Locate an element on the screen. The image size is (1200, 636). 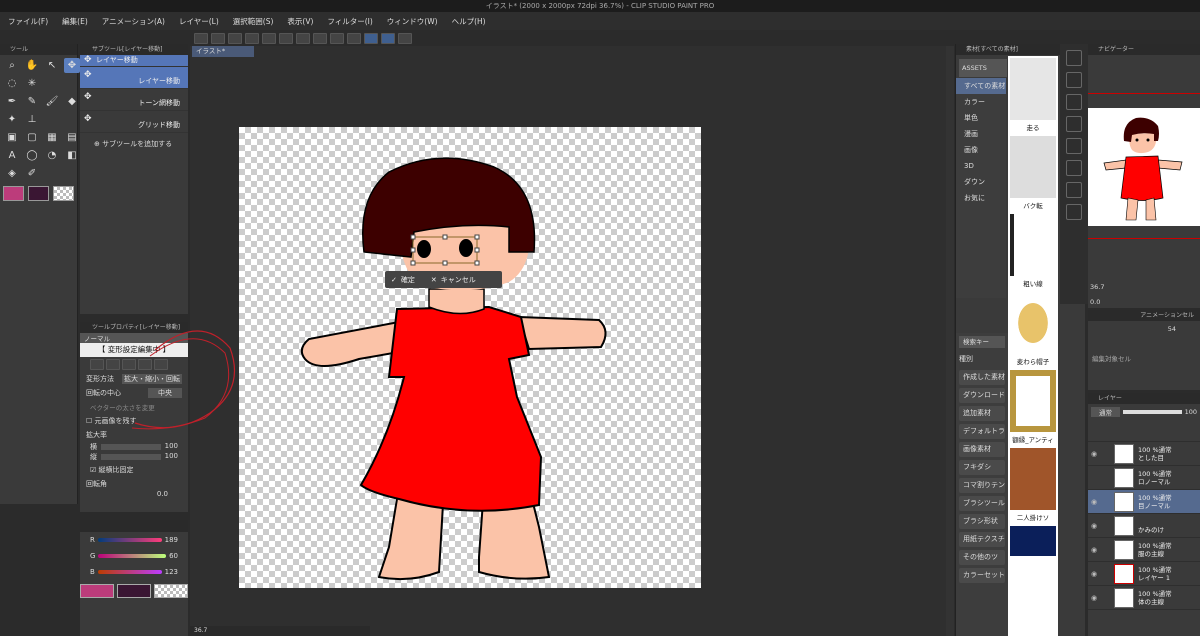
search-input: 検索キー is located at coordinates (982, 342).